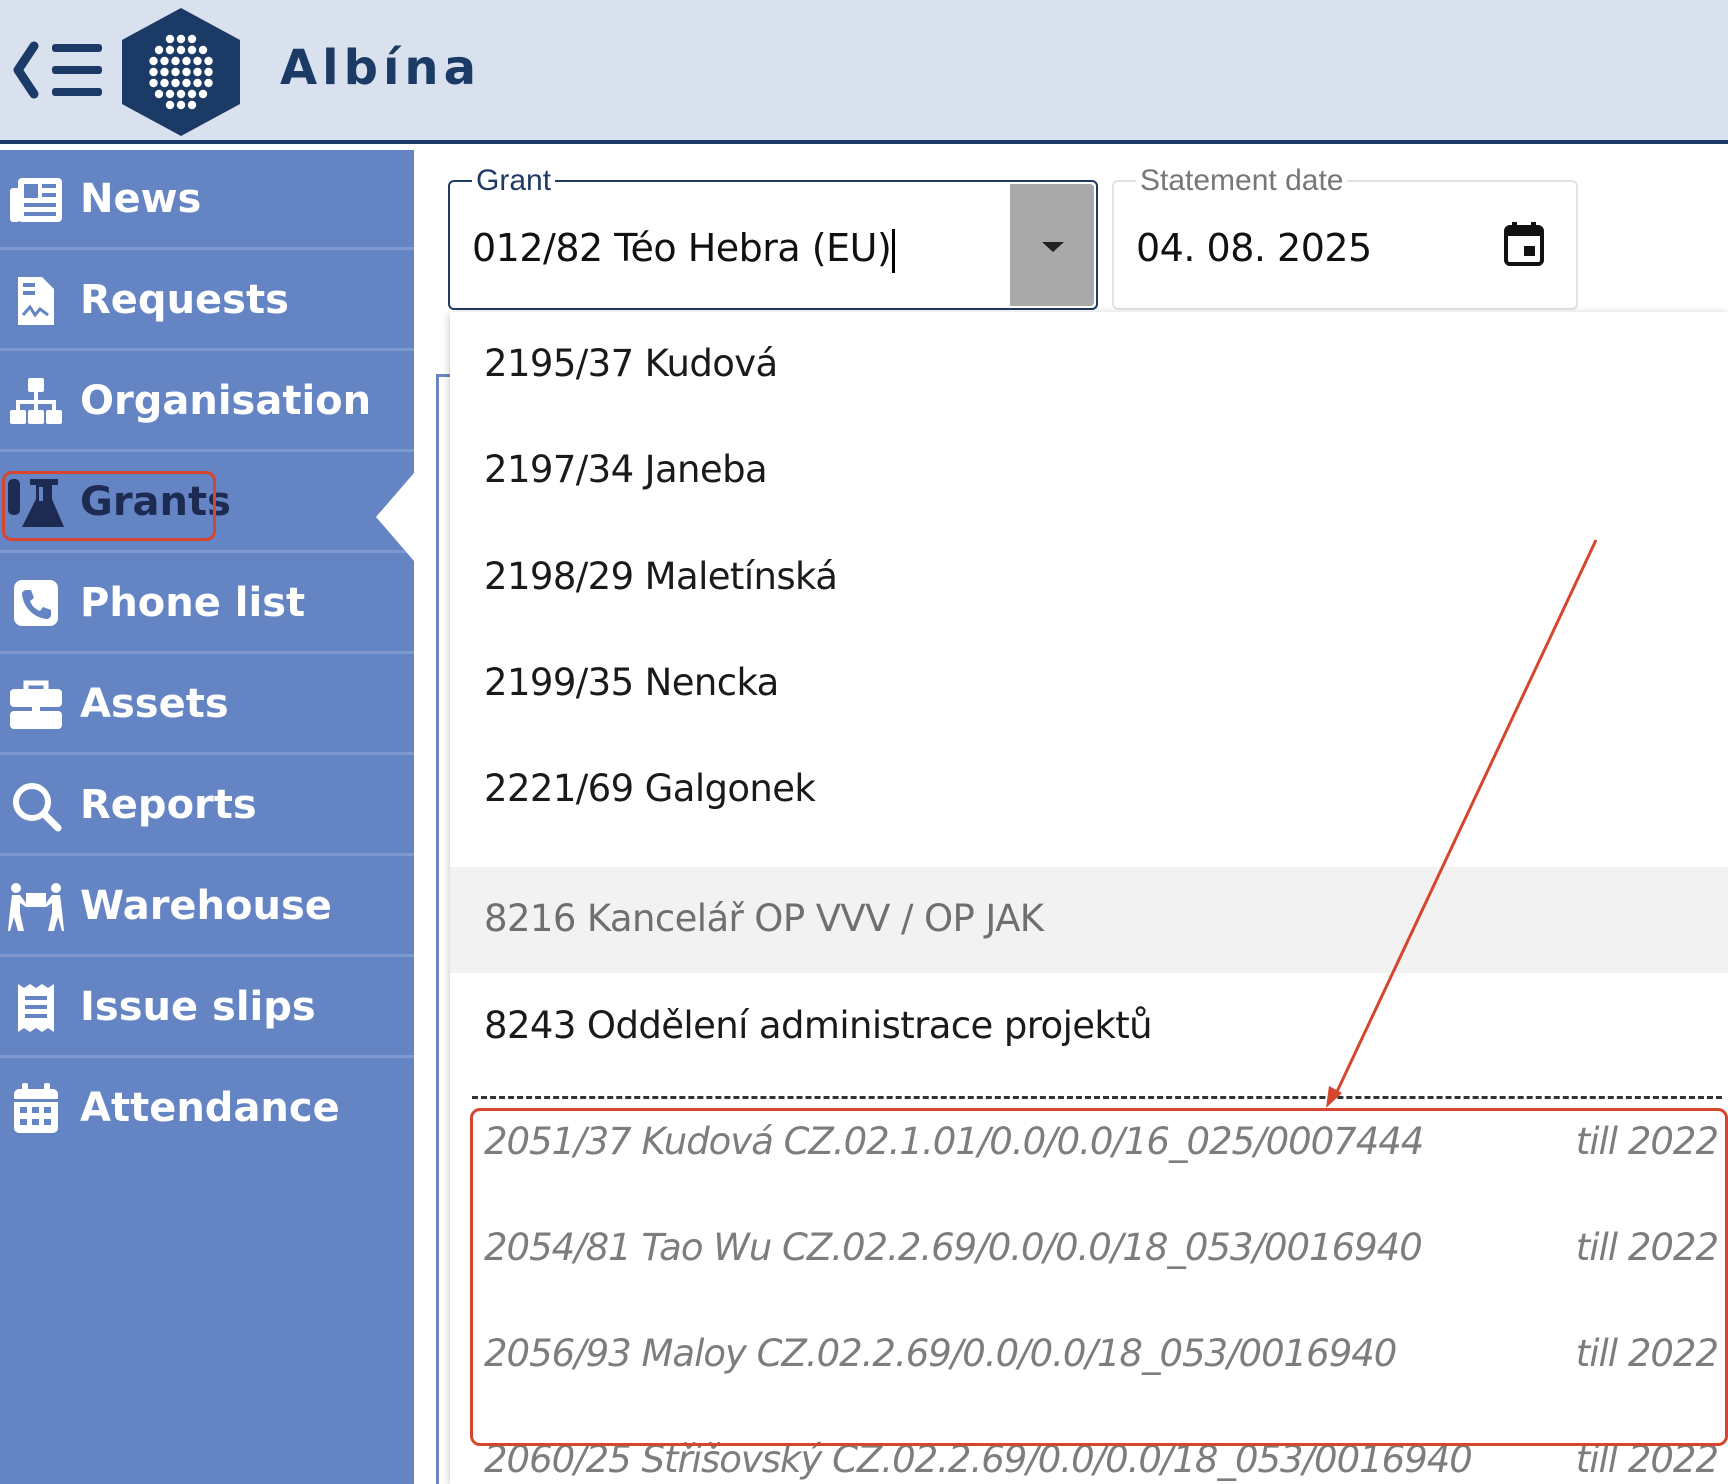 The height and width of the screenshot is (1484, 1728). I want to click on sidebar-item-reports: Reports, so click(207, 806).